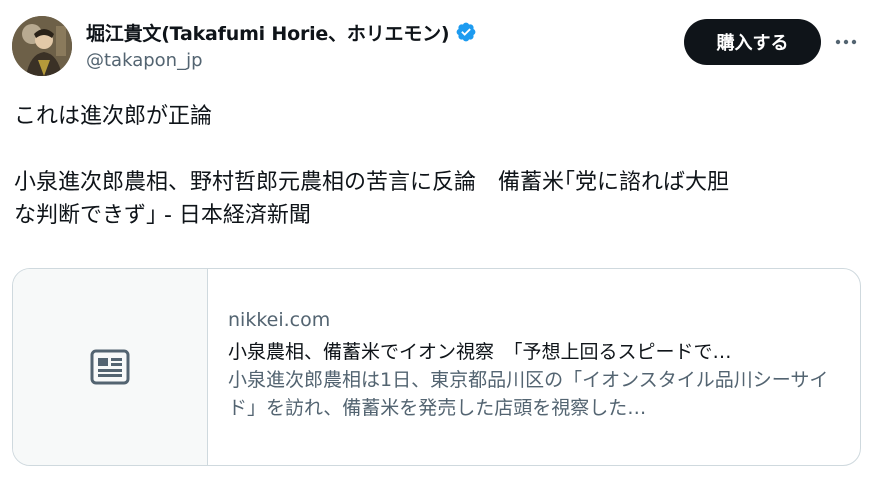  Describe the element at coordinates (162, 215) in the screenshot. I see `tweet-text-line: な判断できず｣ - 日本経済新聞` at that location.